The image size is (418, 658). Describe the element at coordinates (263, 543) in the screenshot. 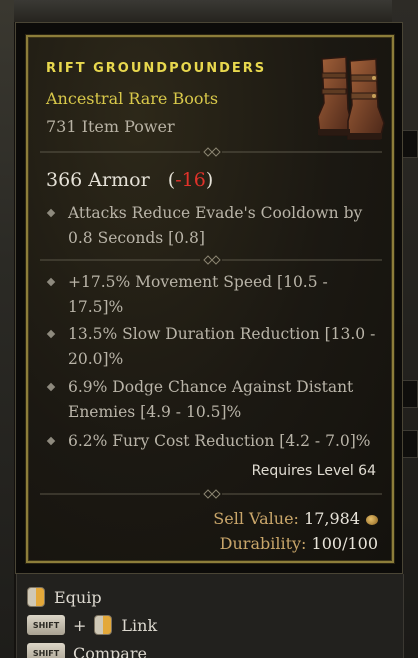

I see `durability-label: Durability:` at that location.